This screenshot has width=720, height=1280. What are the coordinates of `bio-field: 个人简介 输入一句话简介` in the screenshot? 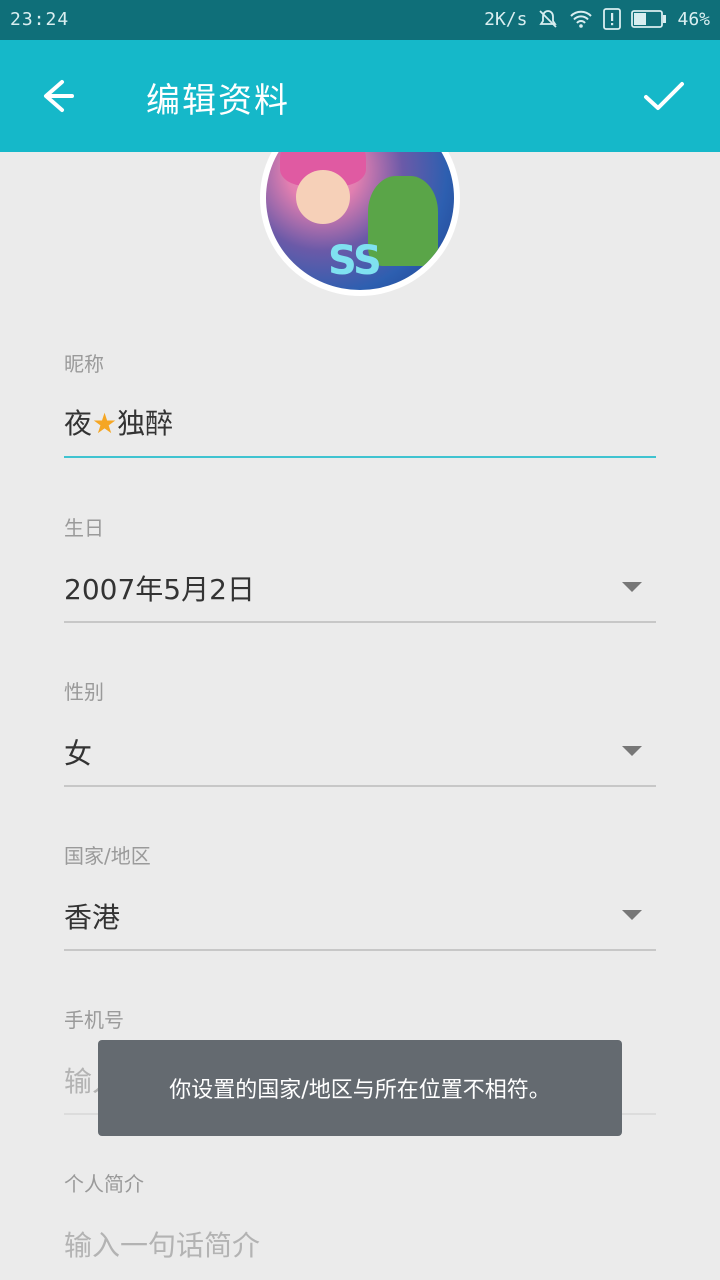 It's located at (360, 1224).